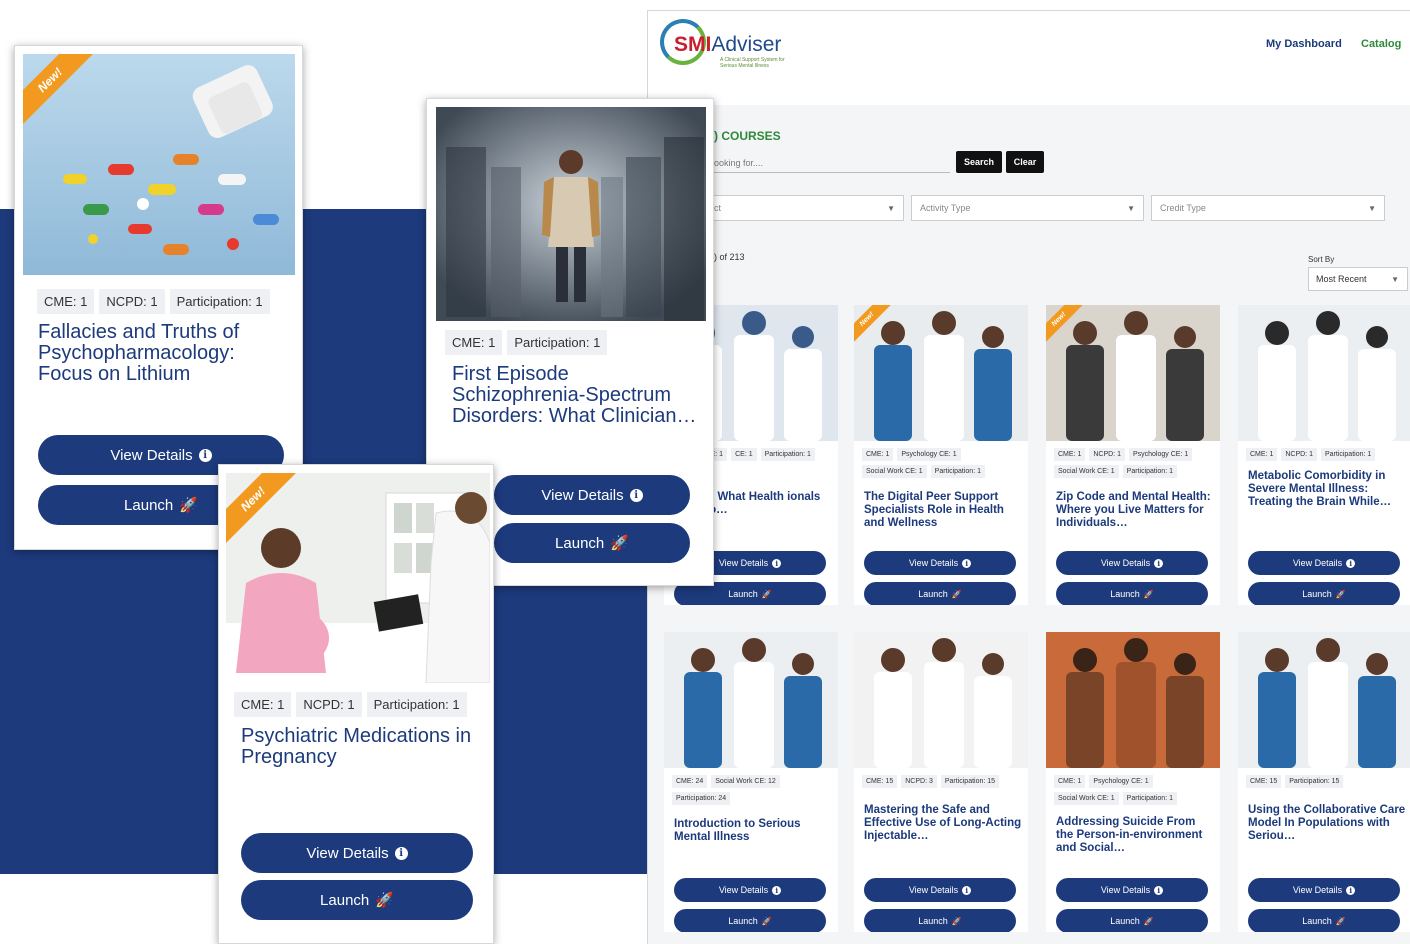 This screenshot has height=944, width=1410. What do you see at coordinates (361, 747) in the screenshot?
I see `course-title: Psychiatric Medications in Pregnancy` at bounding box center [361, 747].